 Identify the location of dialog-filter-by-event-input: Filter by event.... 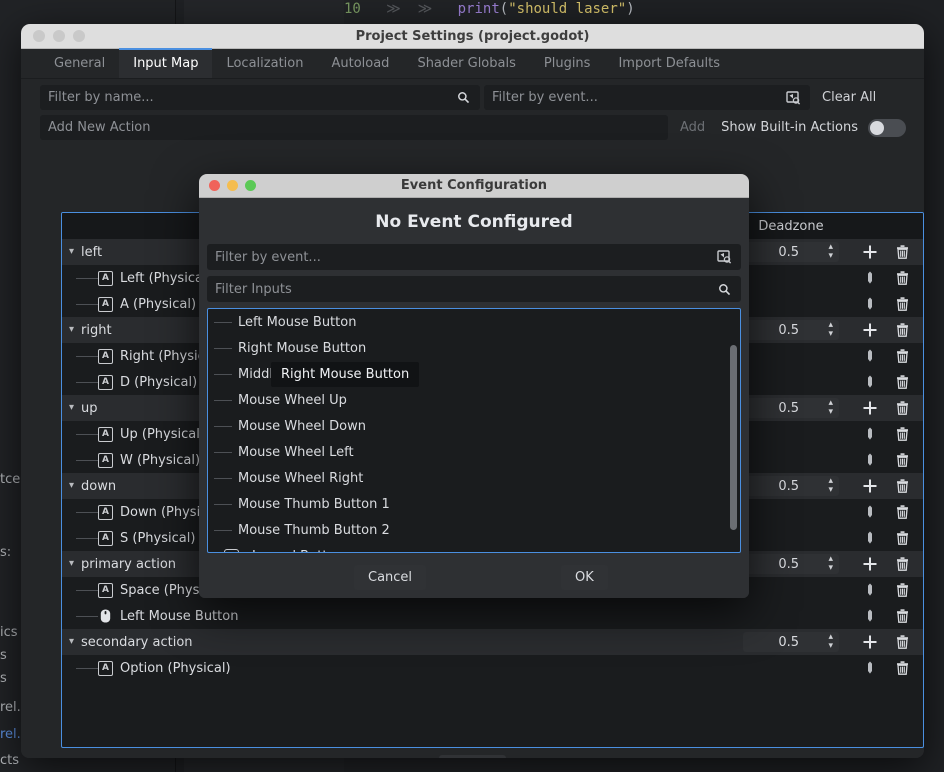
(474, 257).